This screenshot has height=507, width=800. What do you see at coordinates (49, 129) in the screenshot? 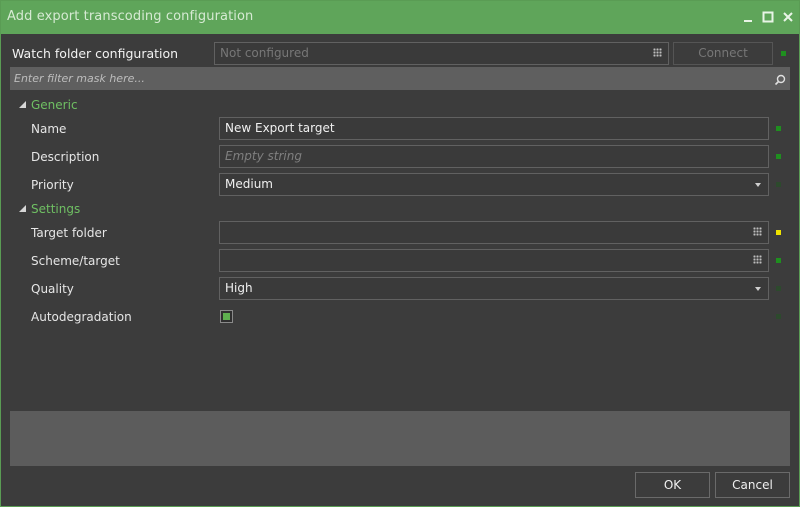
I see `name-label: Name` at bounding box center [49, 129].